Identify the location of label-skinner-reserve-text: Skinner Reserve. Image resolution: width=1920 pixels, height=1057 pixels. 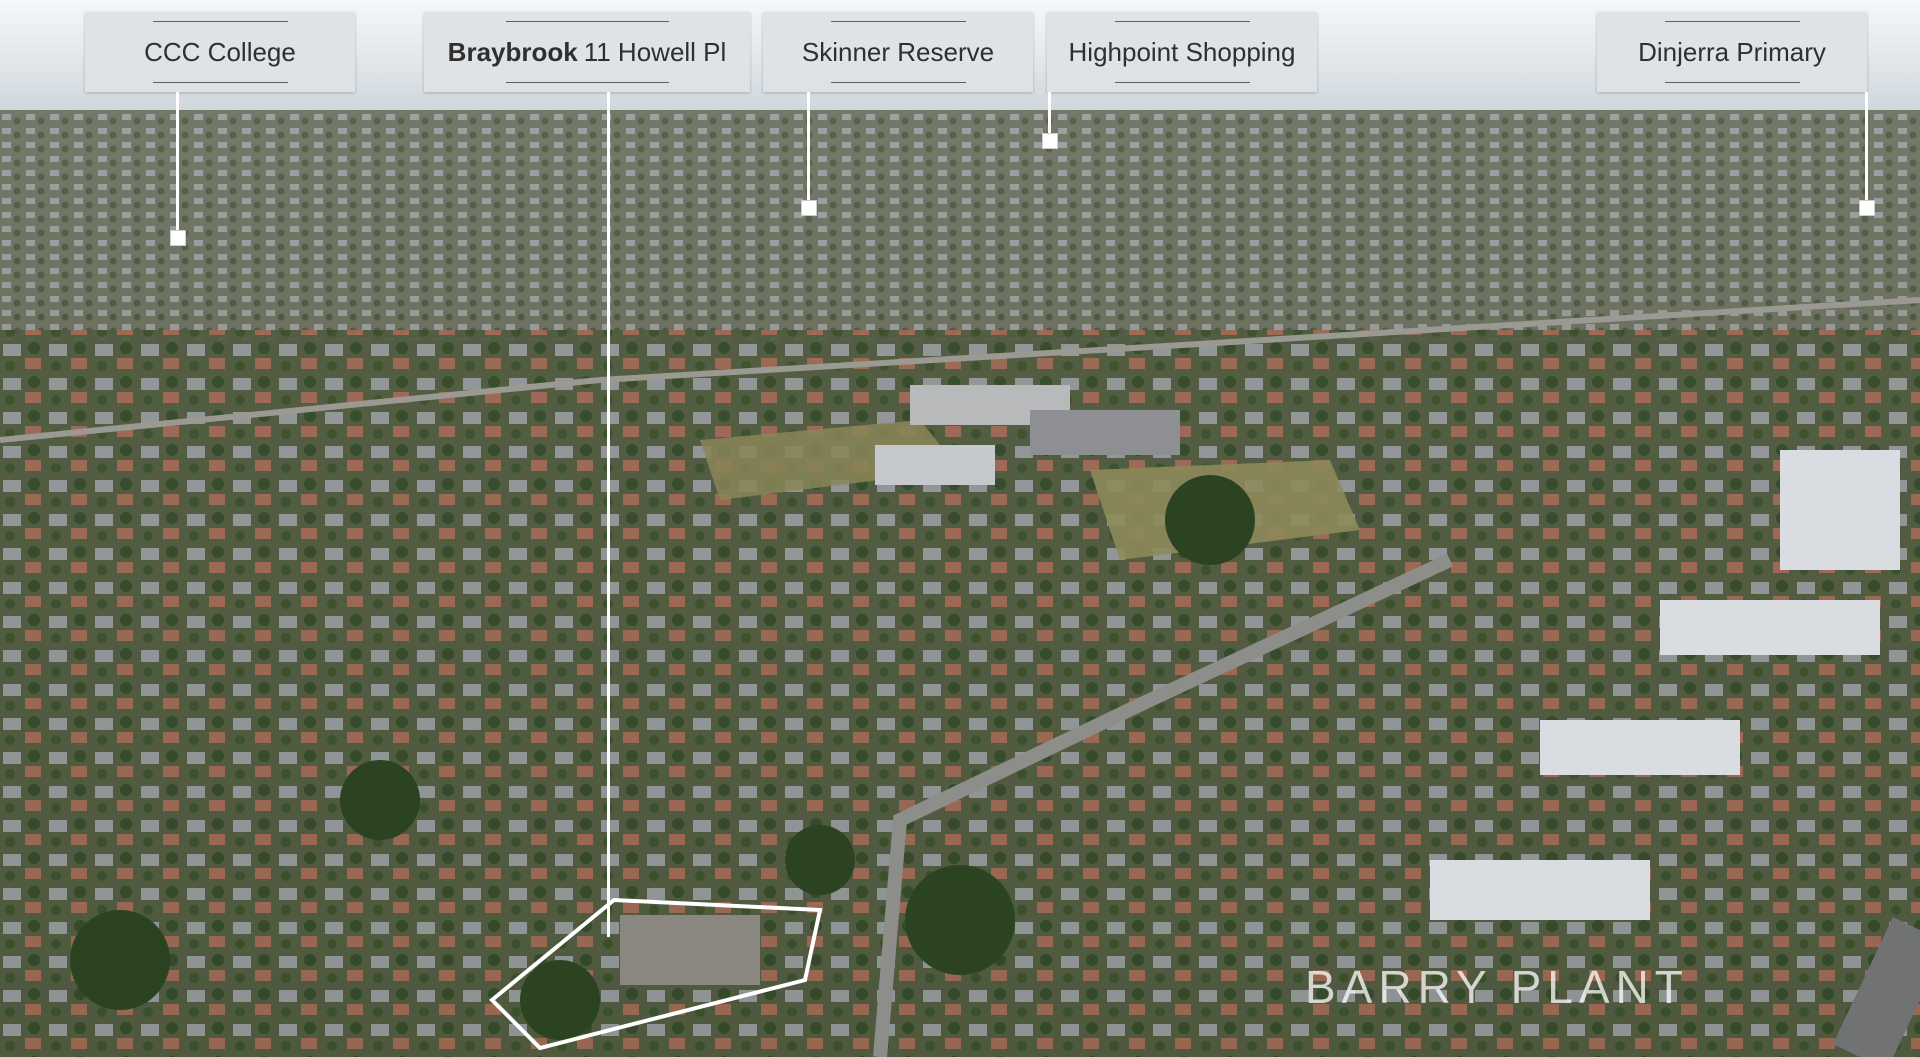
(898, 51).